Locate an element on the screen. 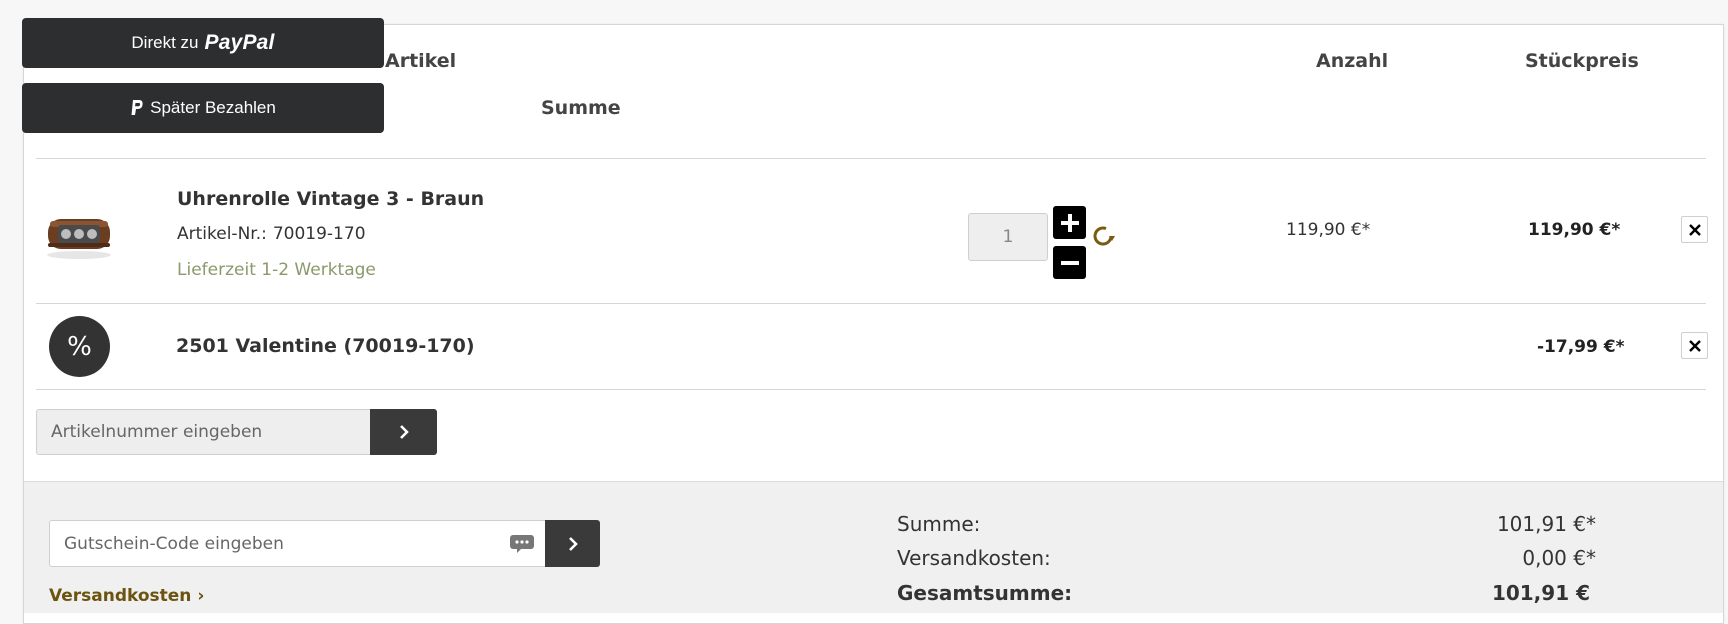 This screenshot has width=1728, height=624. remove-item-button is located at coordinates (1694, 229).